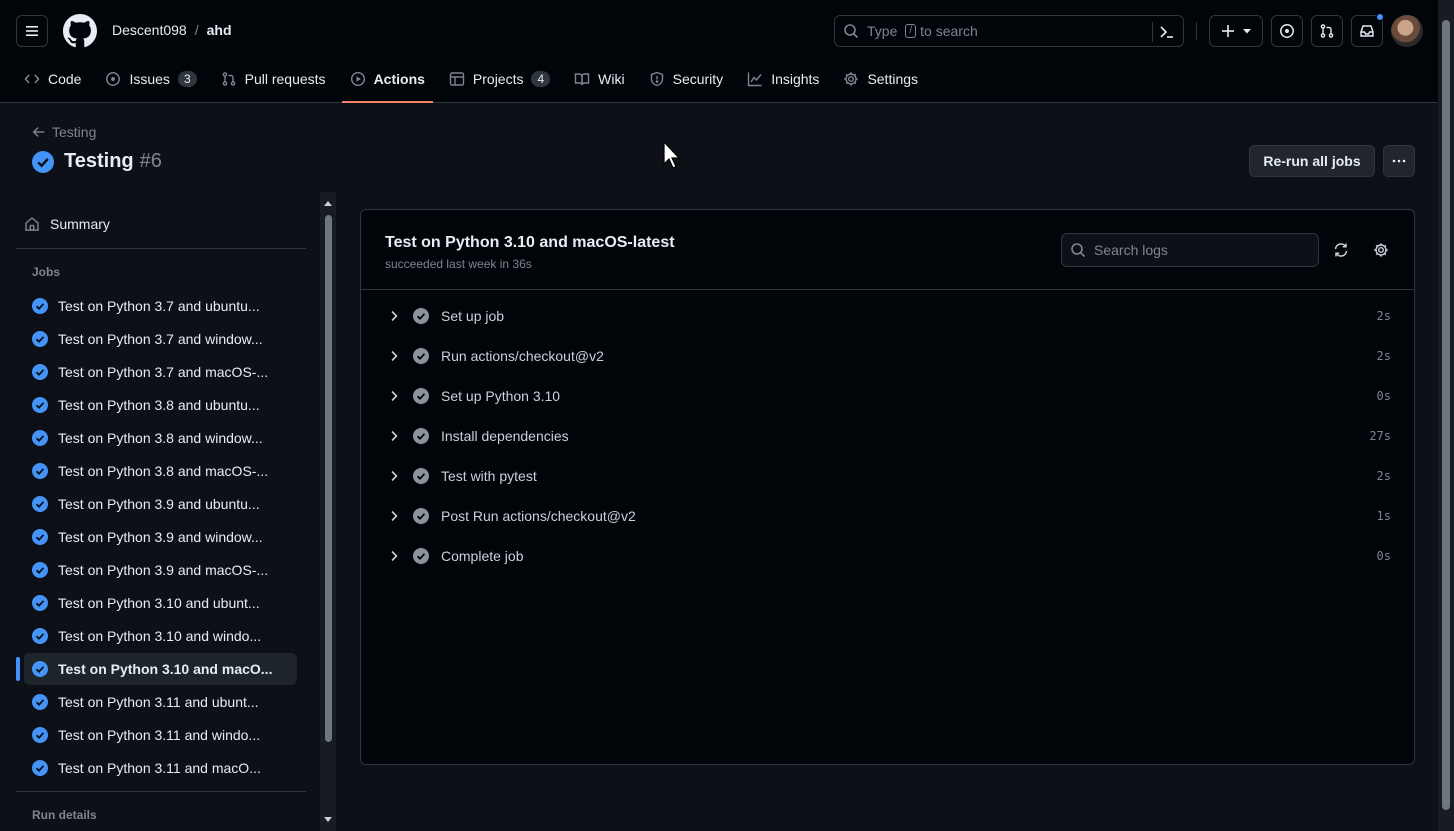 The width and height of the screenshot is (1454, 831). What do you see at coordinates (328, 478) in the screenshot?
I see `sidebar-scrollbar-thumb` at bounding box center [328, 478].